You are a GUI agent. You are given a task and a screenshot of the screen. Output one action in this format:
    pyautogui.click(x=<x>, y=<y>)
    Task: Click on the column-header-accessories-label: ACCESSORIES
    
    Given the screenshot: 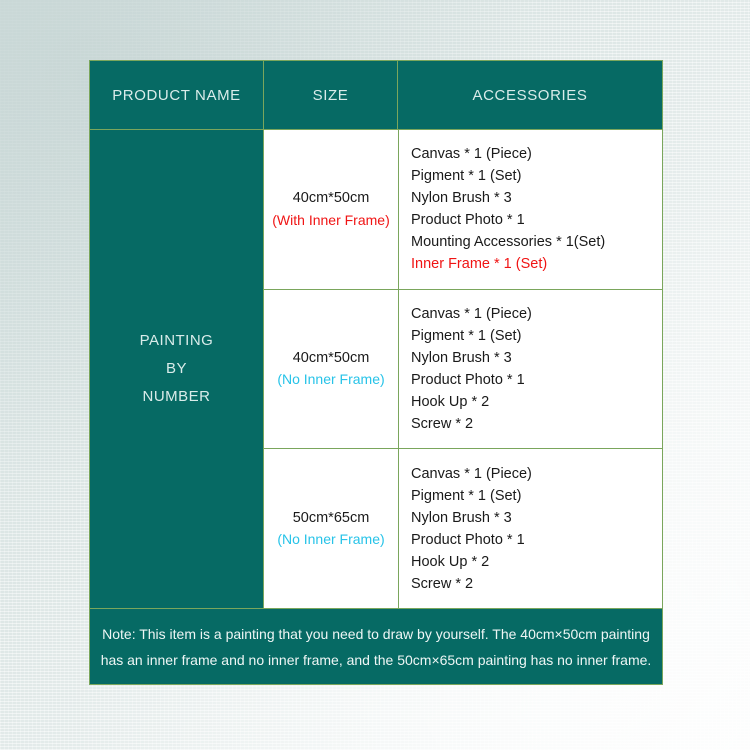 What is the action you would take?
    pyautogui.click(x=530, y=95)
    